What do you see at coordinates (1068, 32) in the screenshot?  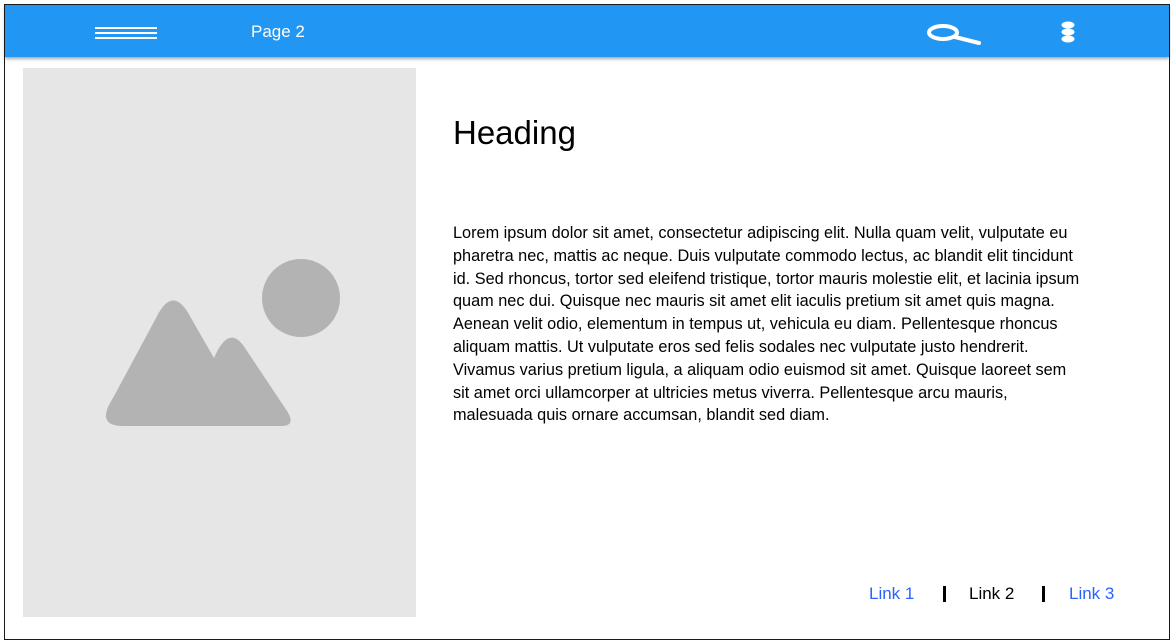 I see `more-vertical-icon` at bounding box center [1068, 32].